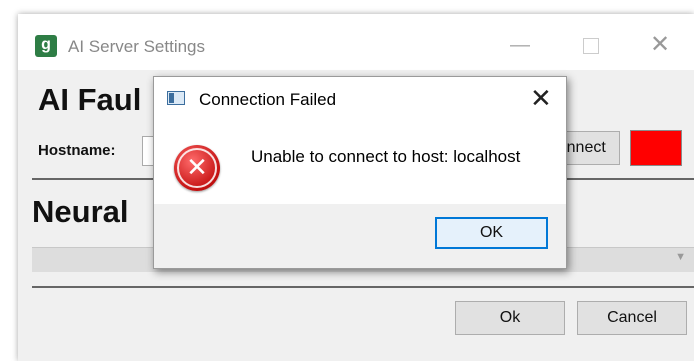 The height and width of the screenshot is (361, 694). Describe the element at coordinates (491, 233) in the screenshot. I see `dialog-ok-button: OK` at that location.